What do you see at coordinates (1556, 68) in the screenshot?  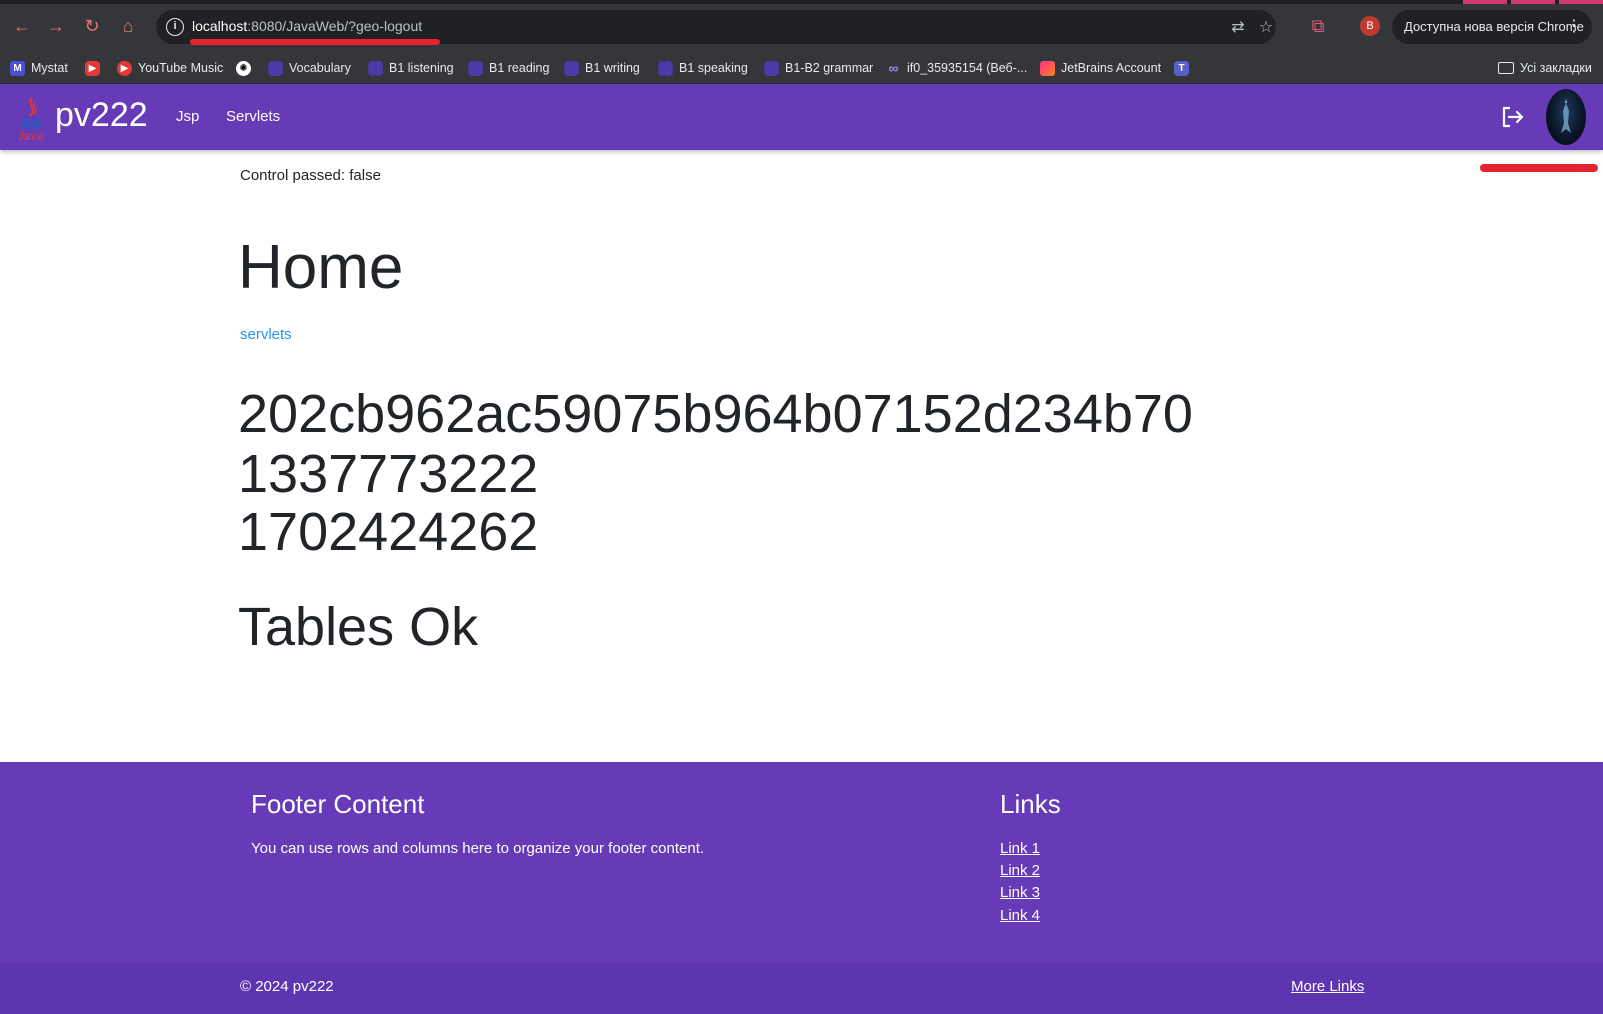 I see `all-bookmarks-label: Усі закладки` at bounding box center [1556, 68].